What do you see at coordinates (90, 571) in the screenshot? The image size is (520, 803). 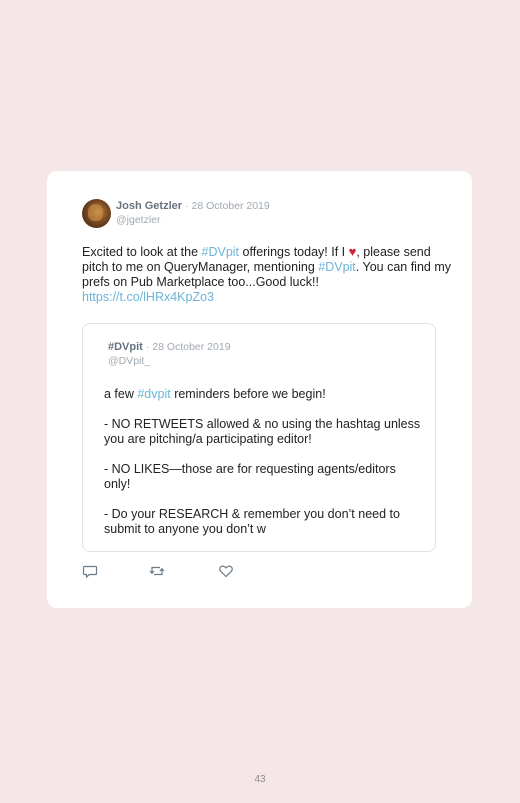 I see `reply-icon` at bounding box center [90, 571].